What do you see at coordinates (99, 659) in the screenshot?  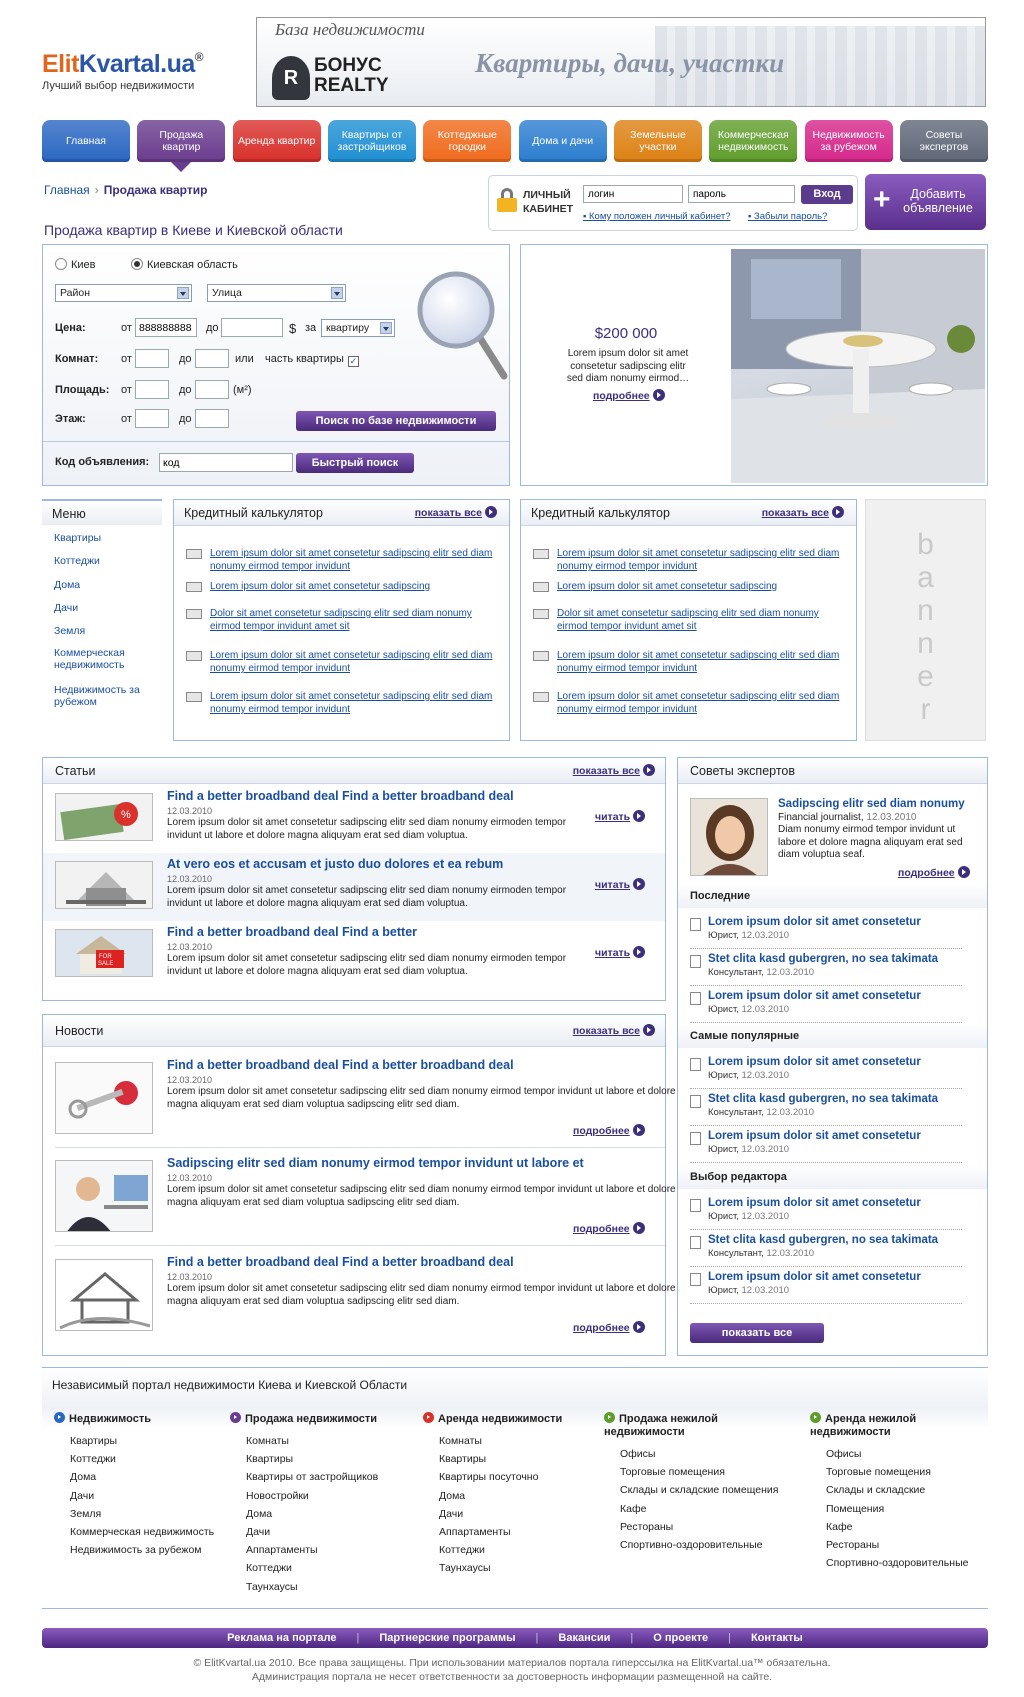 I see `menu-item: Коммерческая недвижимость` at bounding box center [99, 659].